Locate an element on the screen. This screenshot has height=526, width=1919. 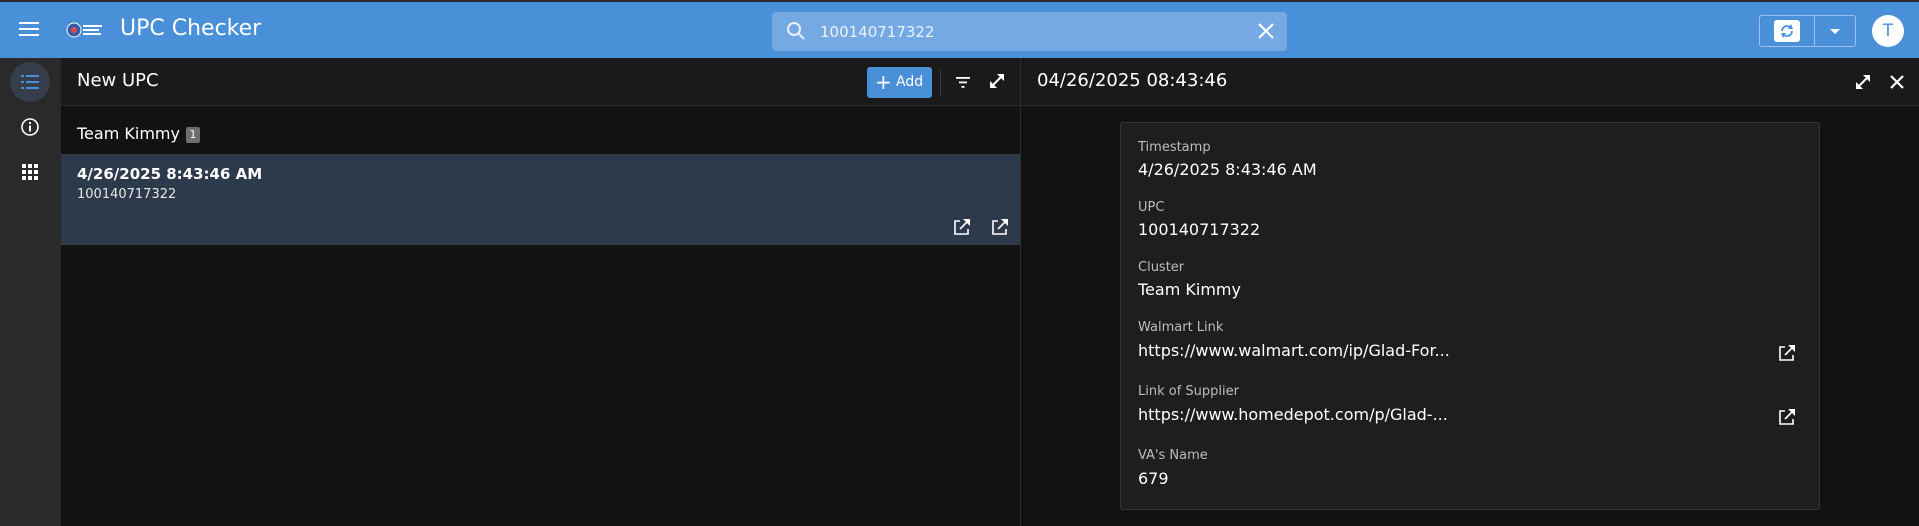
list-icon is located at coordinates (30, 82).